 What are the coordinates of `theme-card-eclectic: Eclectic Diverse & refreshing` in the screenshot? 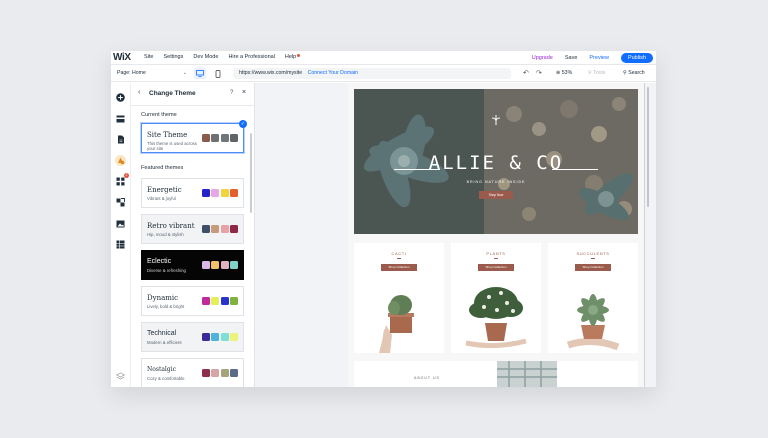 It's located at (192, 265).